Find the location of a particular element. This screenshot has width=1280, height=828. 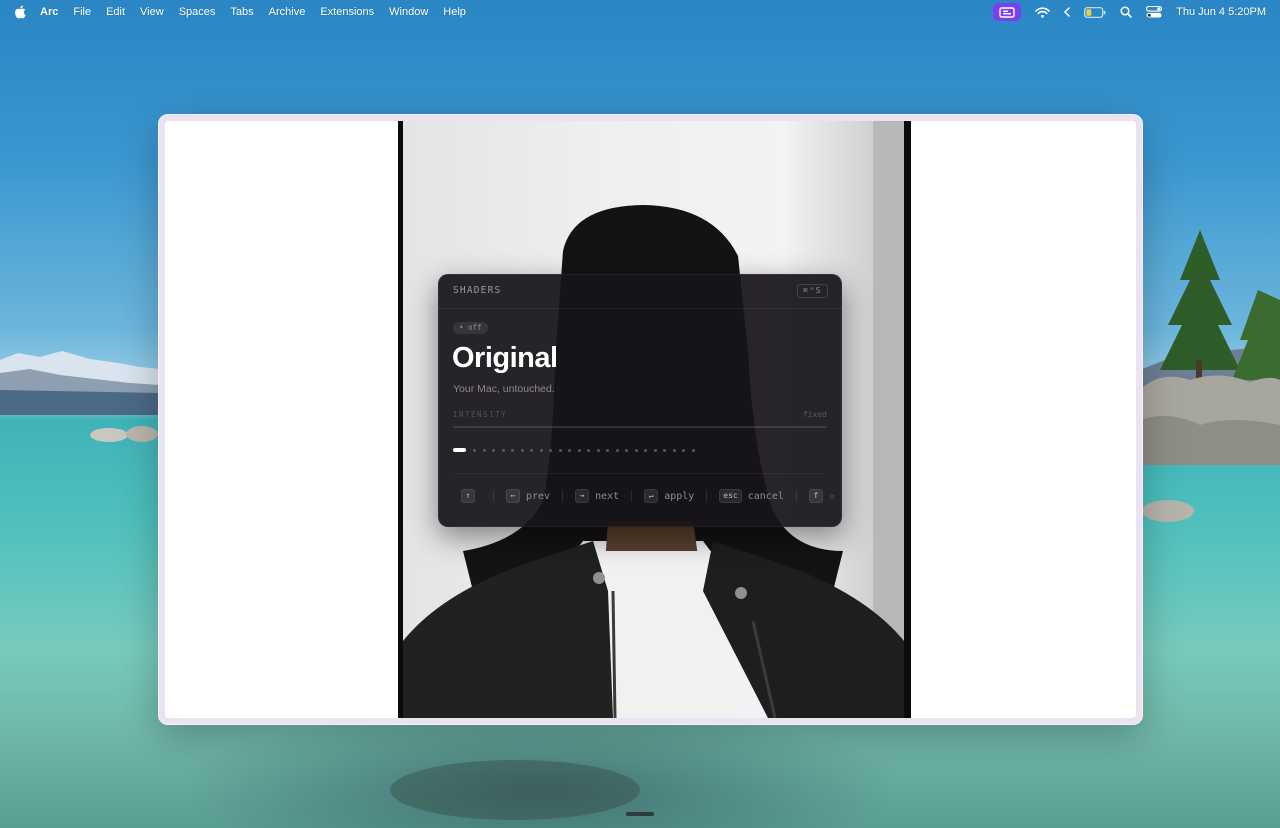

divider is located at coordinates (640, 473).